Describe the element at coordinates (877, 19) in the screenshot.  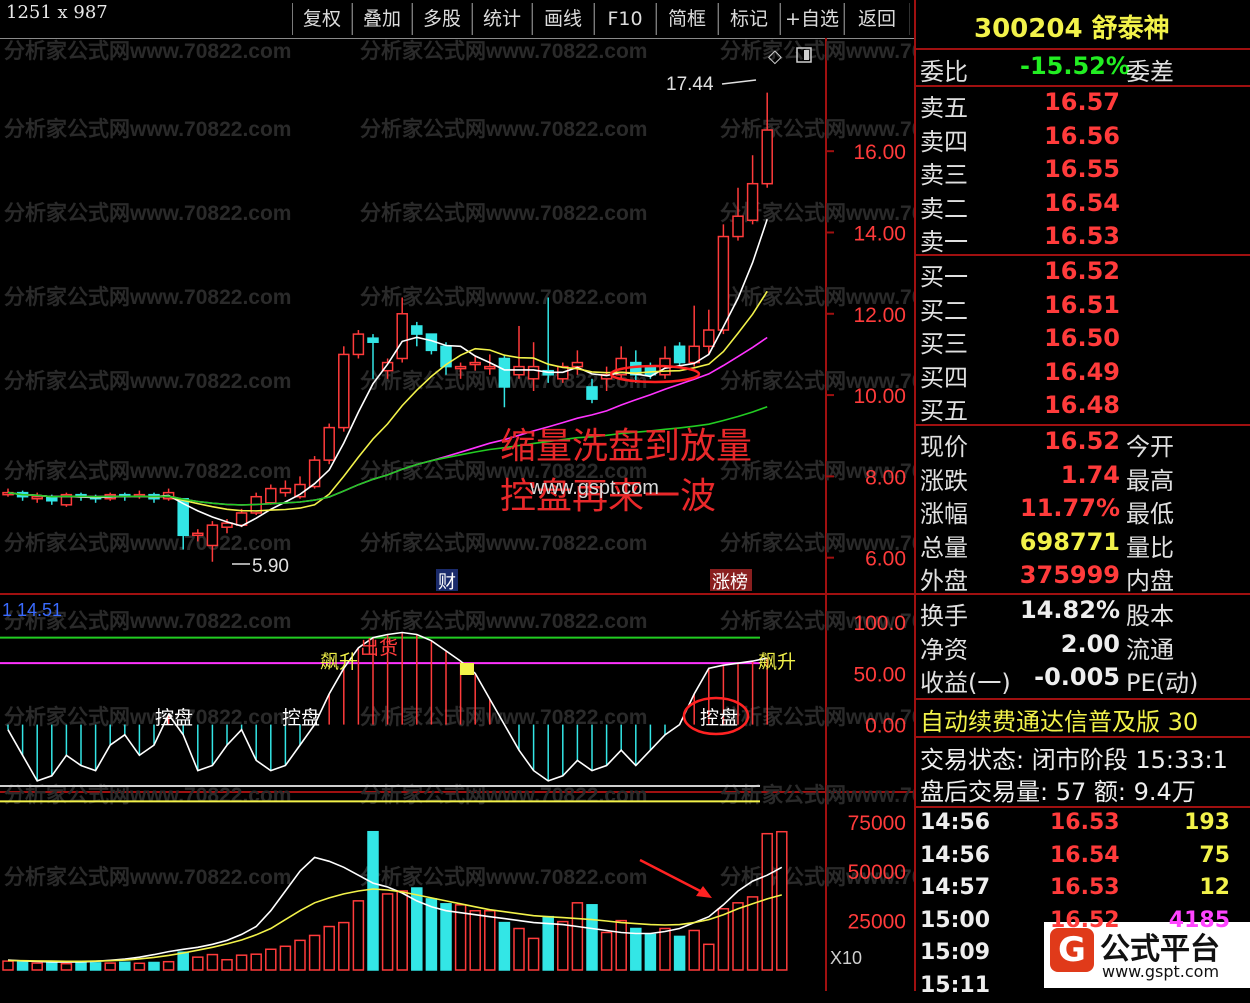
I see `toolbar-button-back: 返回` at that location.